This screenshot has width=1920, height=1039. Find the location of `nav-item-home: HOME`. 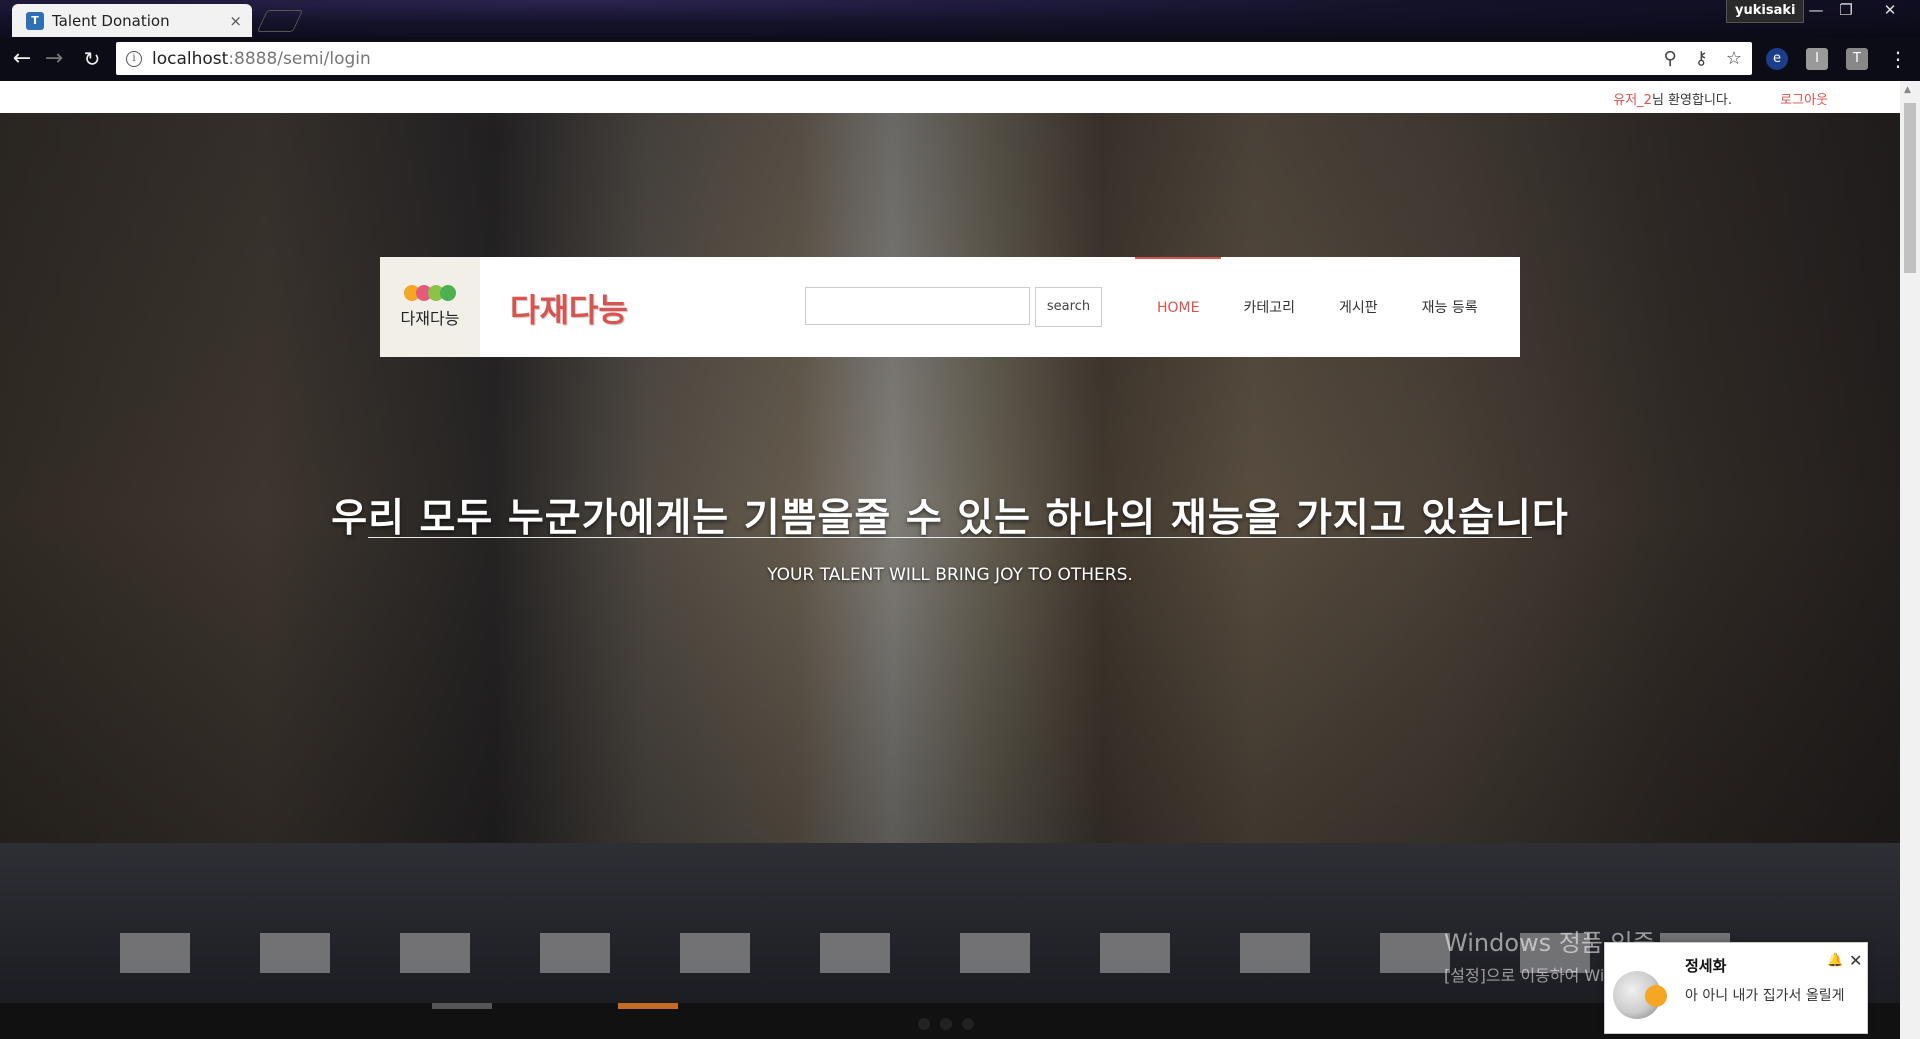

nav-item-home: HOME is located at coordinates (1178, 307).